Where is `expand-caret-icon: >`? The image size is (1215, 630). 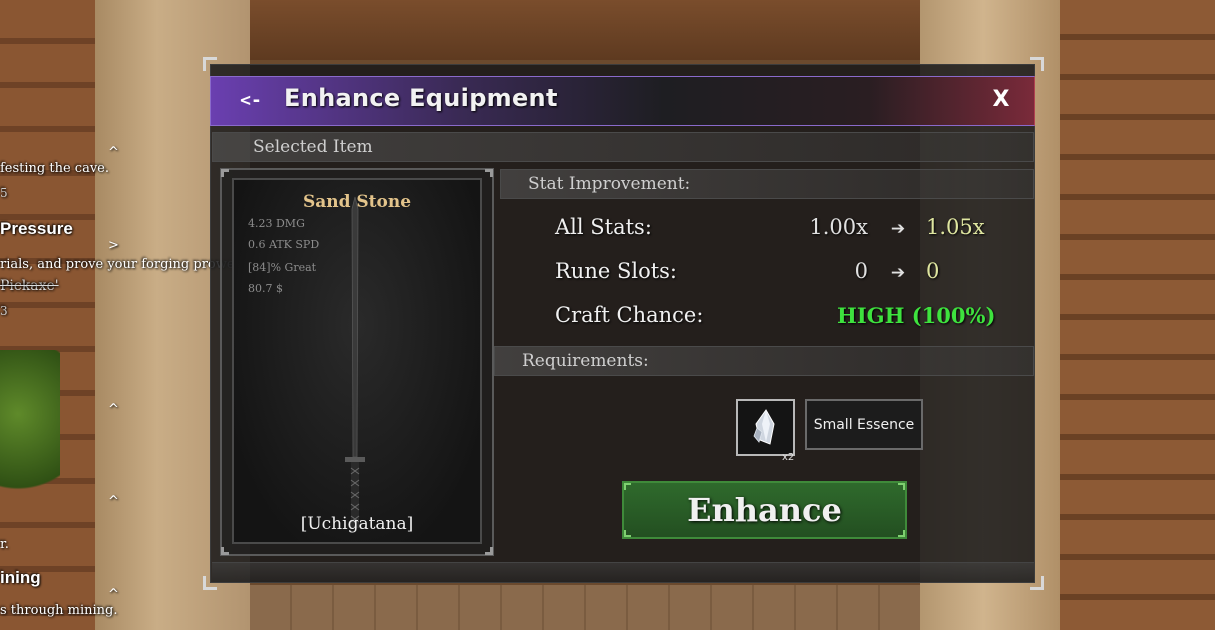
expand-caret-icon: > is located at coordinates (113, 245).